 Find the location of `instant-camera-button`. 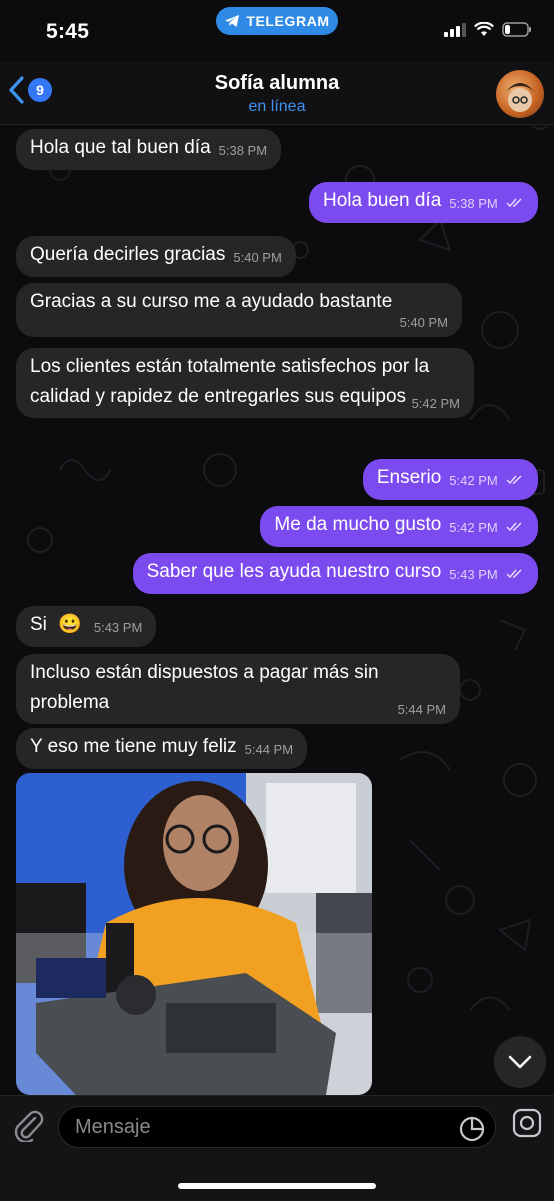

instant-camera-button is located at coordinates (527, 1125).